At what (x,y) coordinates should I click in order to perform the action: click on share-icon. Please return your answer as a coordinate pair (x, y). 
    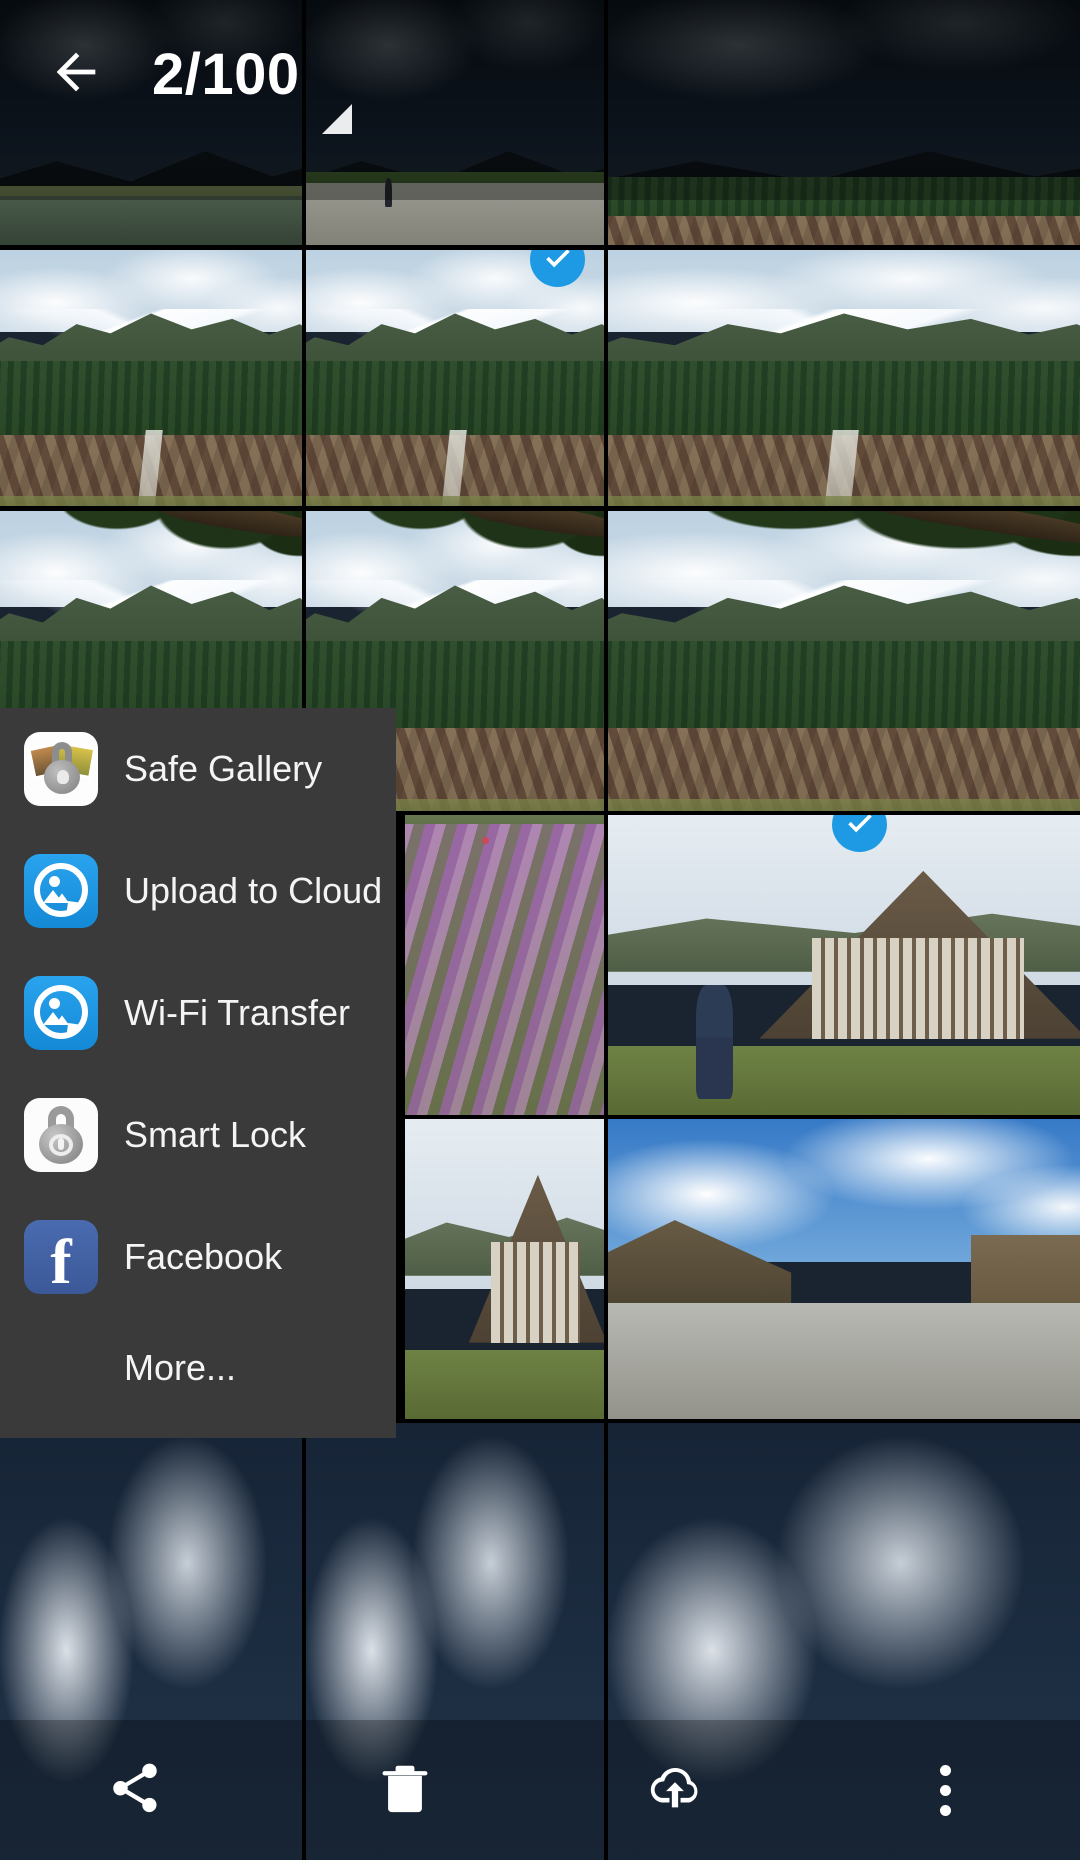
    Looking at the image, I should click on (135, 1790).